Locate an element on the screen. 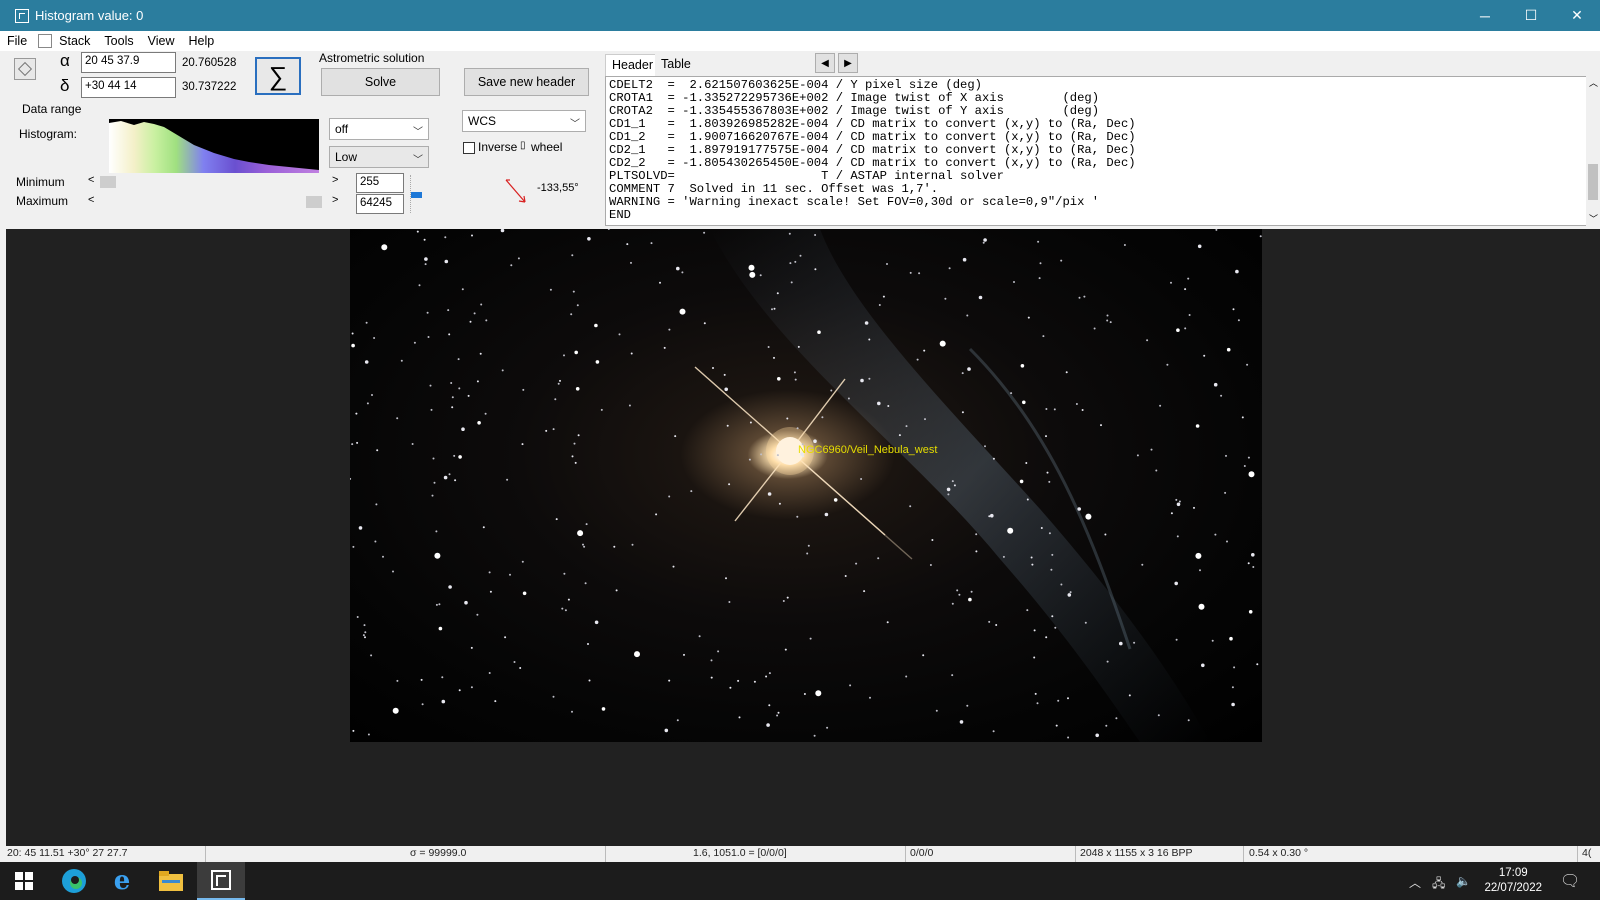 The image size is (1600, 900). save-new-header-button: Save new header is located at coordinates (526, 82).